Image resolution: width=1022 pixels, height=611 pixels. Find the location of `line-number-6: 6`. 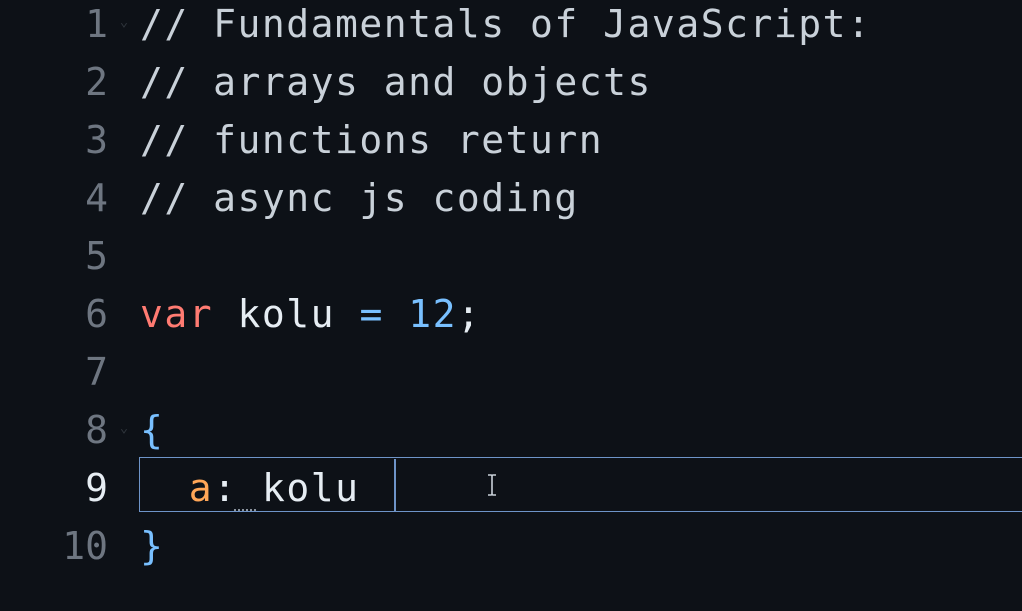

line-number-6: 6 is located at coordinates (96, 314).